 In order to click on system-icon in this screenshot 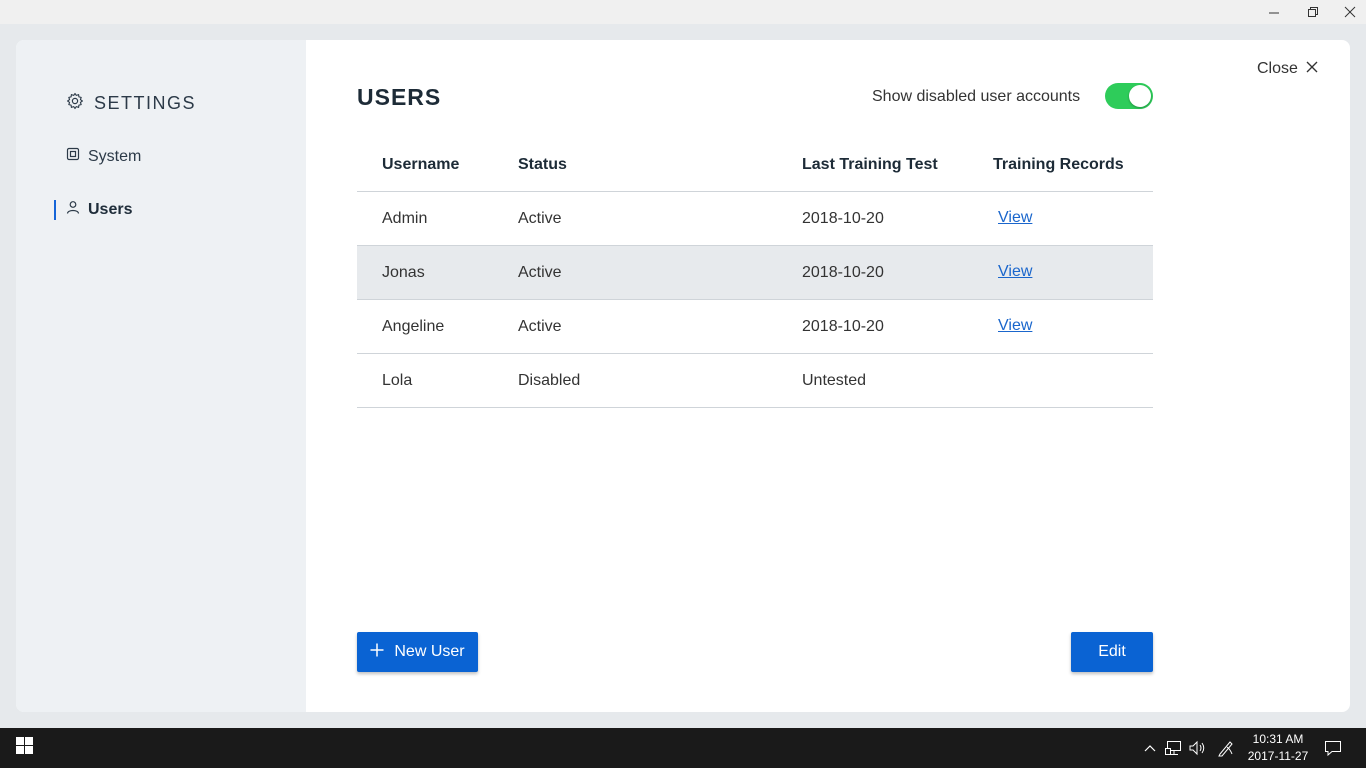, I will do `click(73, 156)`.